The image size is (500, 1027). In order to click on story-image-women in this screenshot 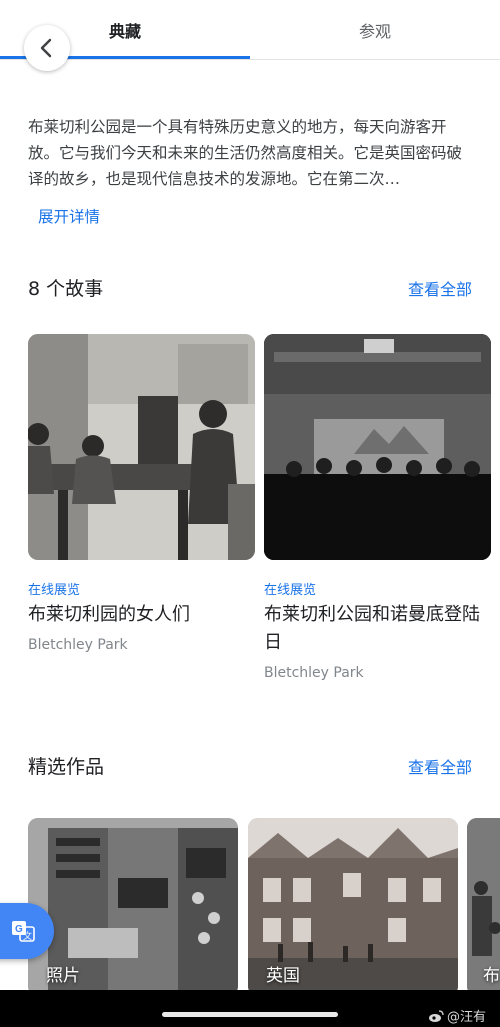, I will do `click(141, 447)`.